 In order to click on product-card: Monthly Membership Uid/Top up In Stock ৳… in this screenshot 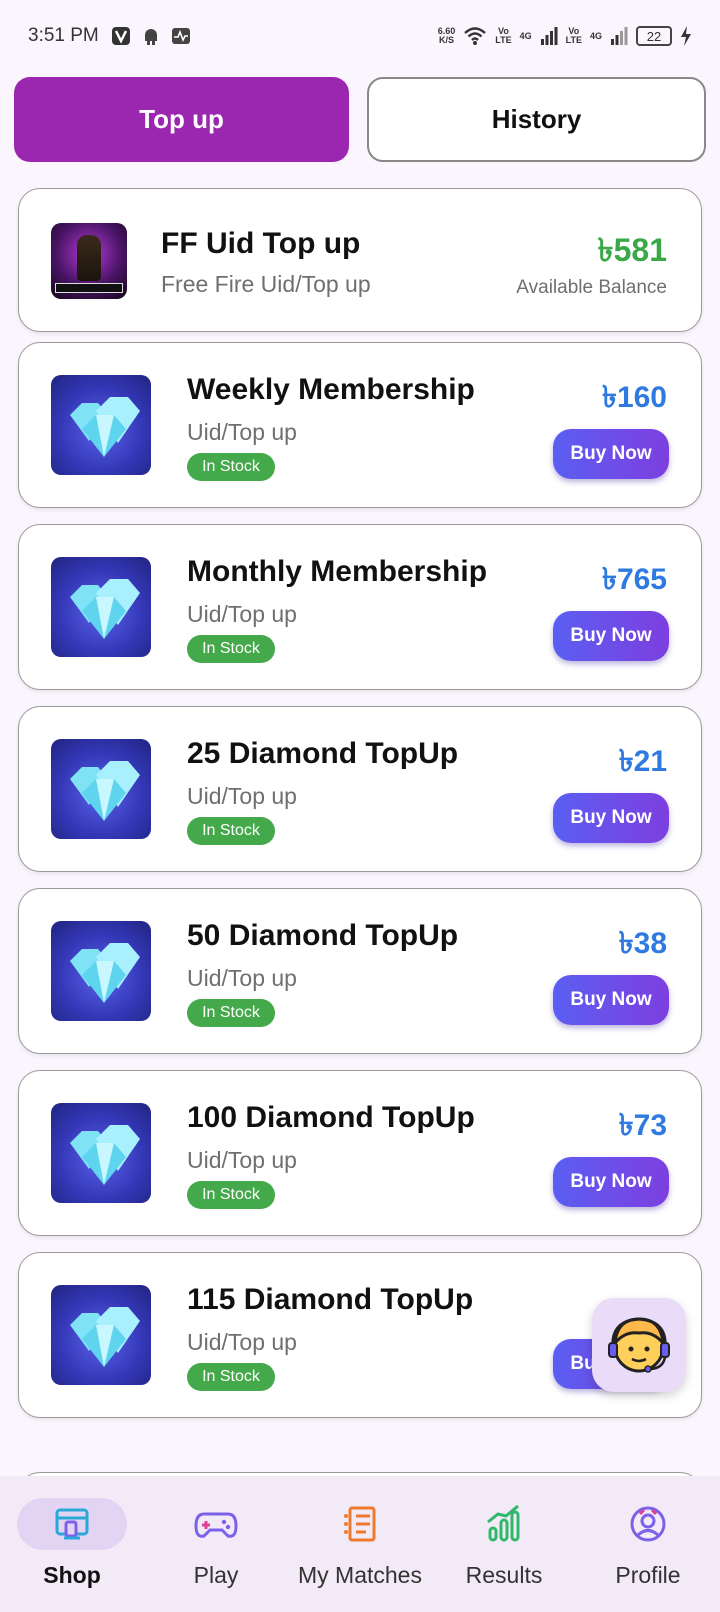, I will do `click(360, 607)`.